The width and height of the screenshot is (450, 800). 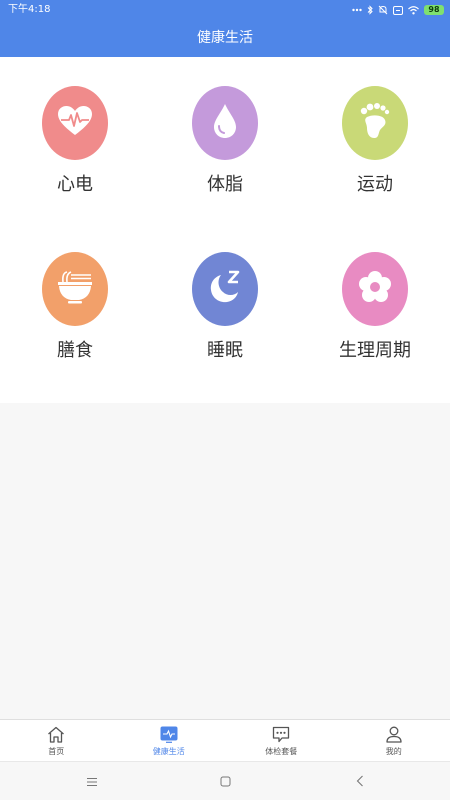 I want to click on wifi-icon, so click(x=413, y=10).